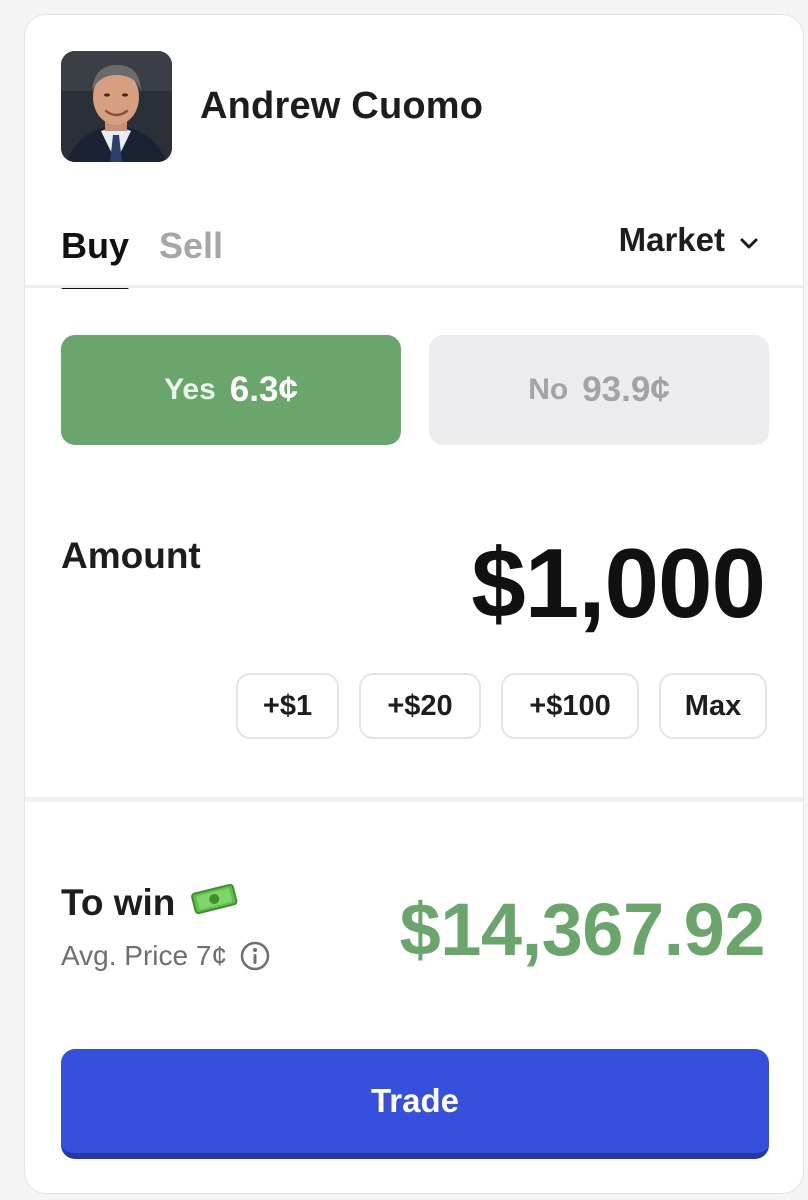 Image resolution: width=808 pixels, height=1200 pixels. What do you see at coordinates (548, 389) in the screenshot?
I see `no-label: No` at bounding box center [548, 389].